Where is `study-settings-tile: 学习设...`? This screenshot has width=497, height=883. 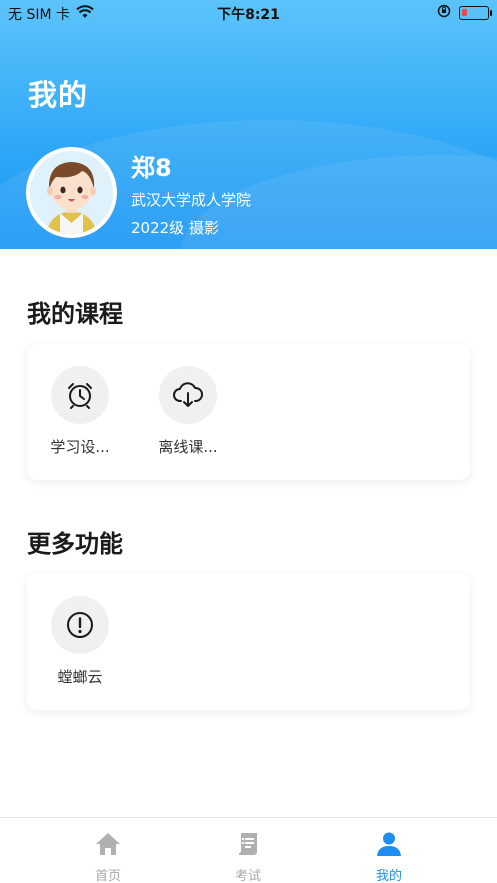 study-settings-tile: 学习设... is located at coordinates (80, 411).